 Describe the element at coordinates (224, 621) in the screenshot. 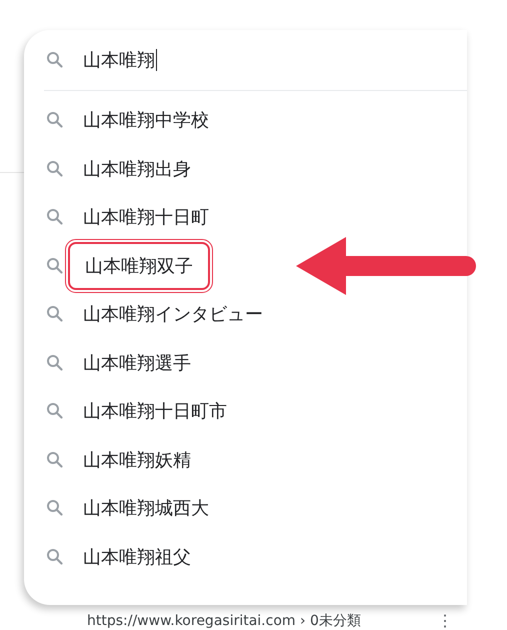

I see `result-url: https://www.koregasiritai.com › 0未分類` at that location.